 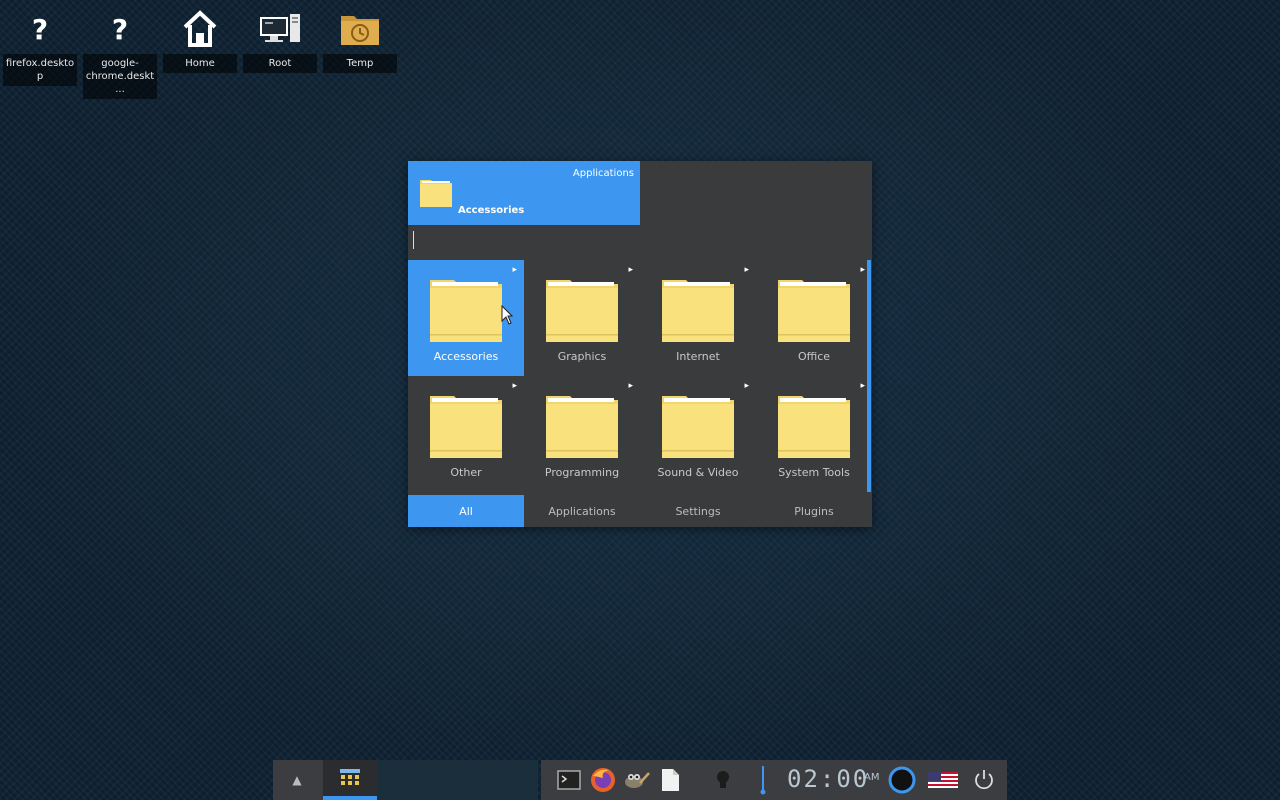 What do you see at coordinates (814, 472) in the screenshot?
I see `category-label: System Tools` at bounding box center [814, 472].